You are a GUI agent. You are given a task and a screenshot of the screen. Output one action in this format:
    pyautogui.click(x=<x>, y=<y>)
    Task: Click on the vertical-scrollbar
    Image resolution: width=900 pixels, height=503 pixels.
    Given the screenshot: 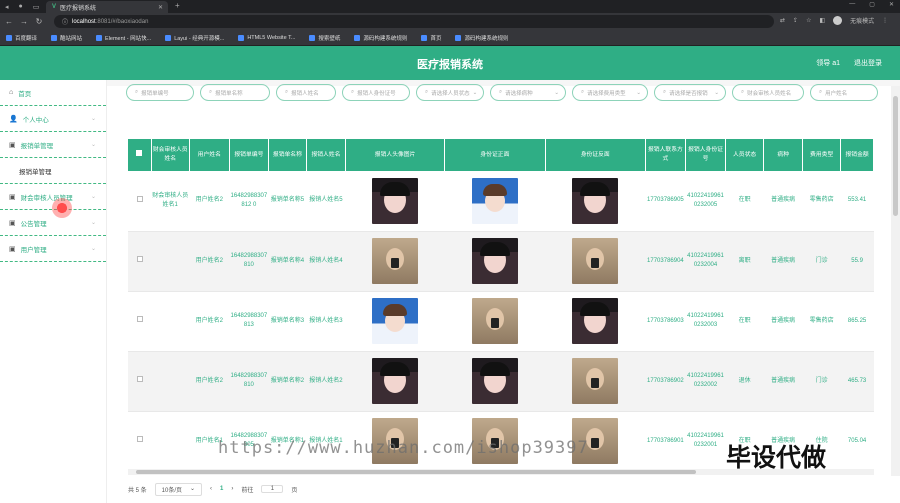 What is the action you would take?
    pyautogui.click(x=895, y=281)
    